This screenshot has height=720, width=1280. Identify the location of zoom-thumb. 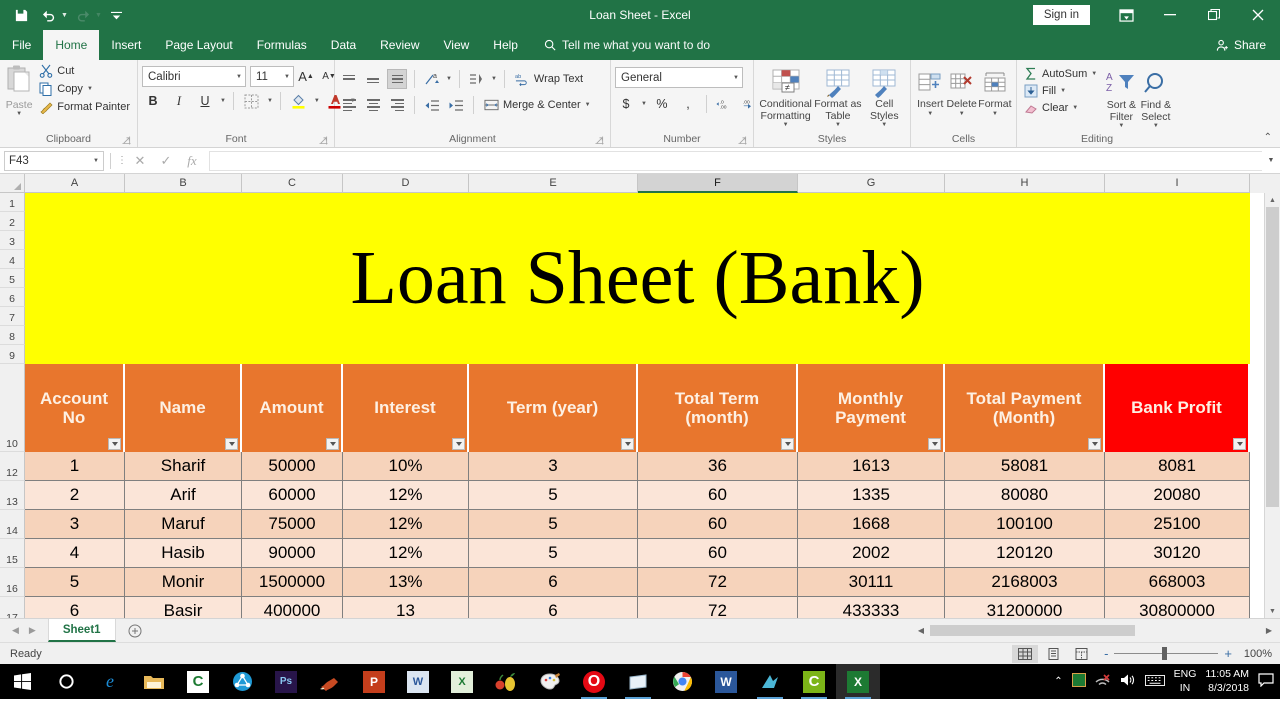
(1165, 653).